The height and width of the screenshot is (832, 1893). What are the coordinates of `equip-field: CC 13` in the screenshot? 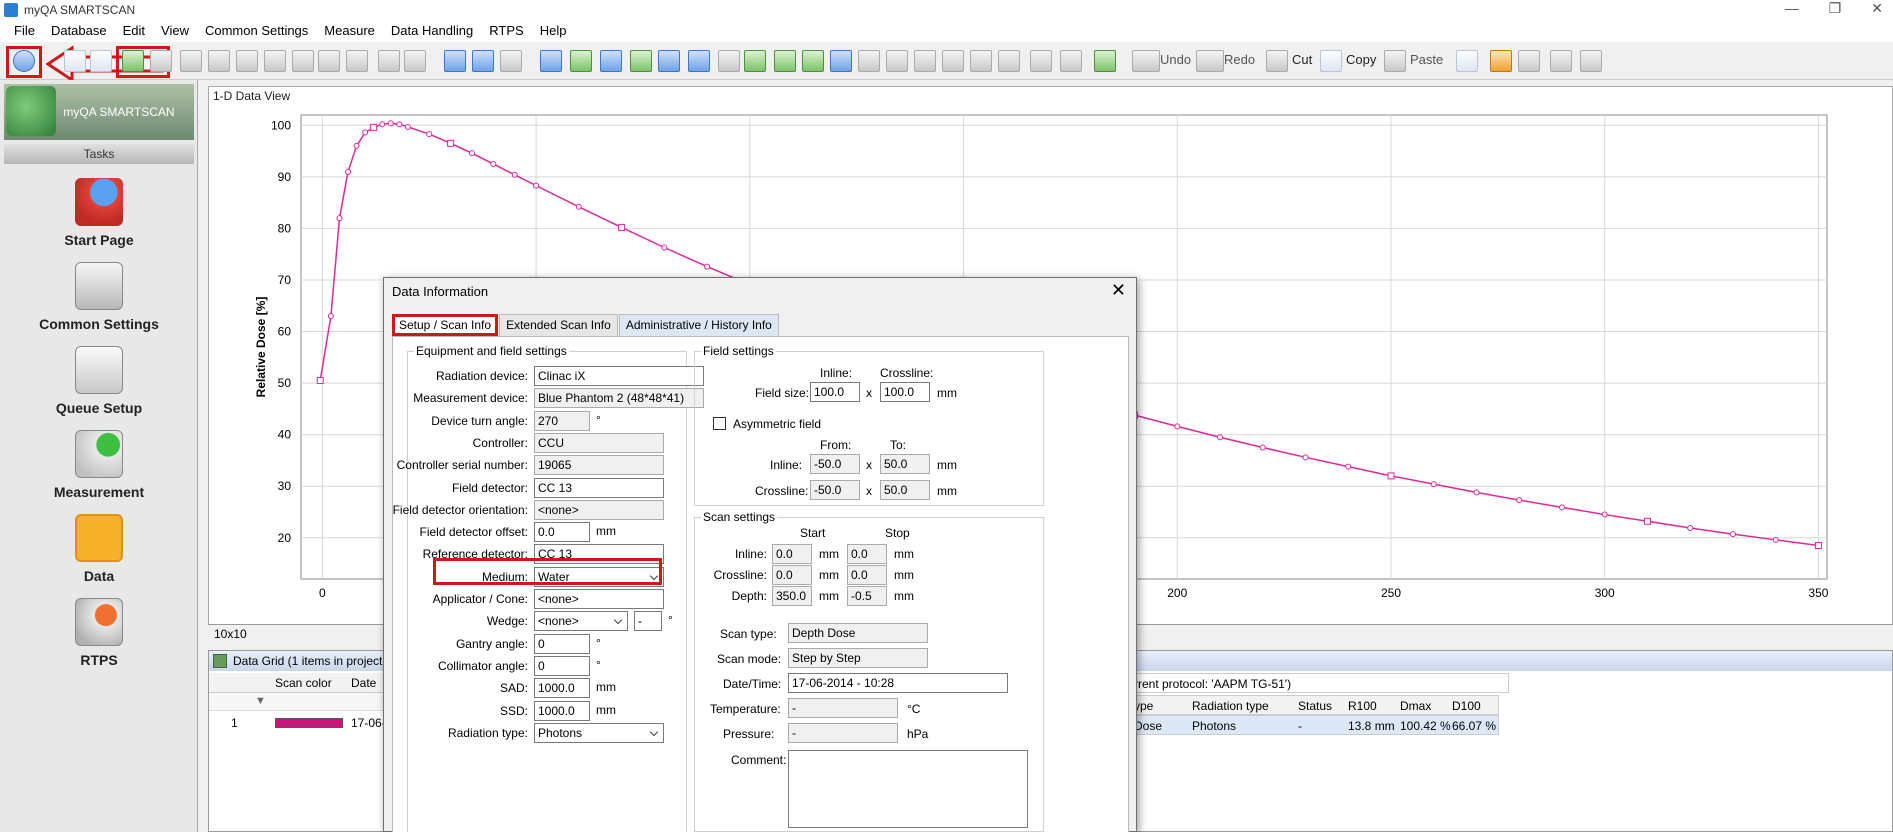 It's located at (599, 487).